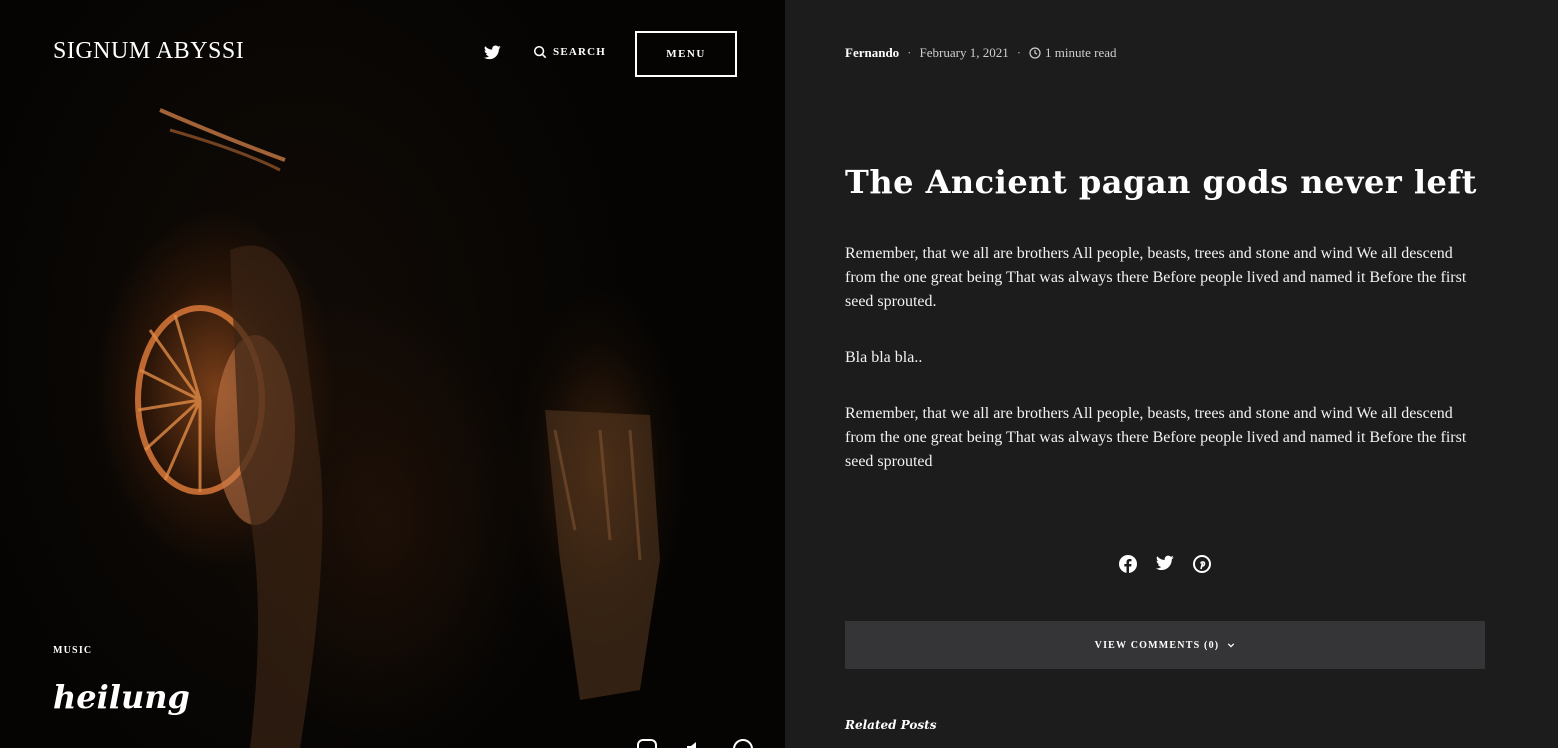  I want to click on hero-title: heilung, so click(121, 697).